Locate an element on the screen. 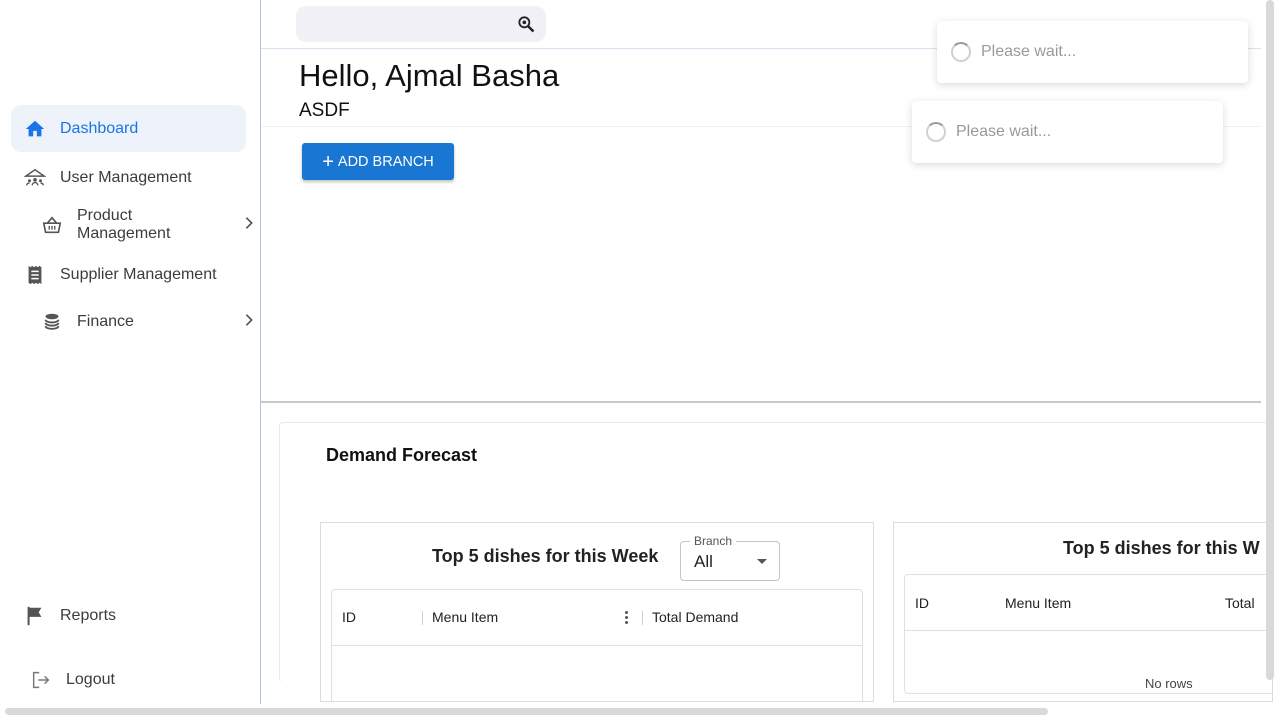  sidebar-item-label: Reports is located at coordinates (88, 615).